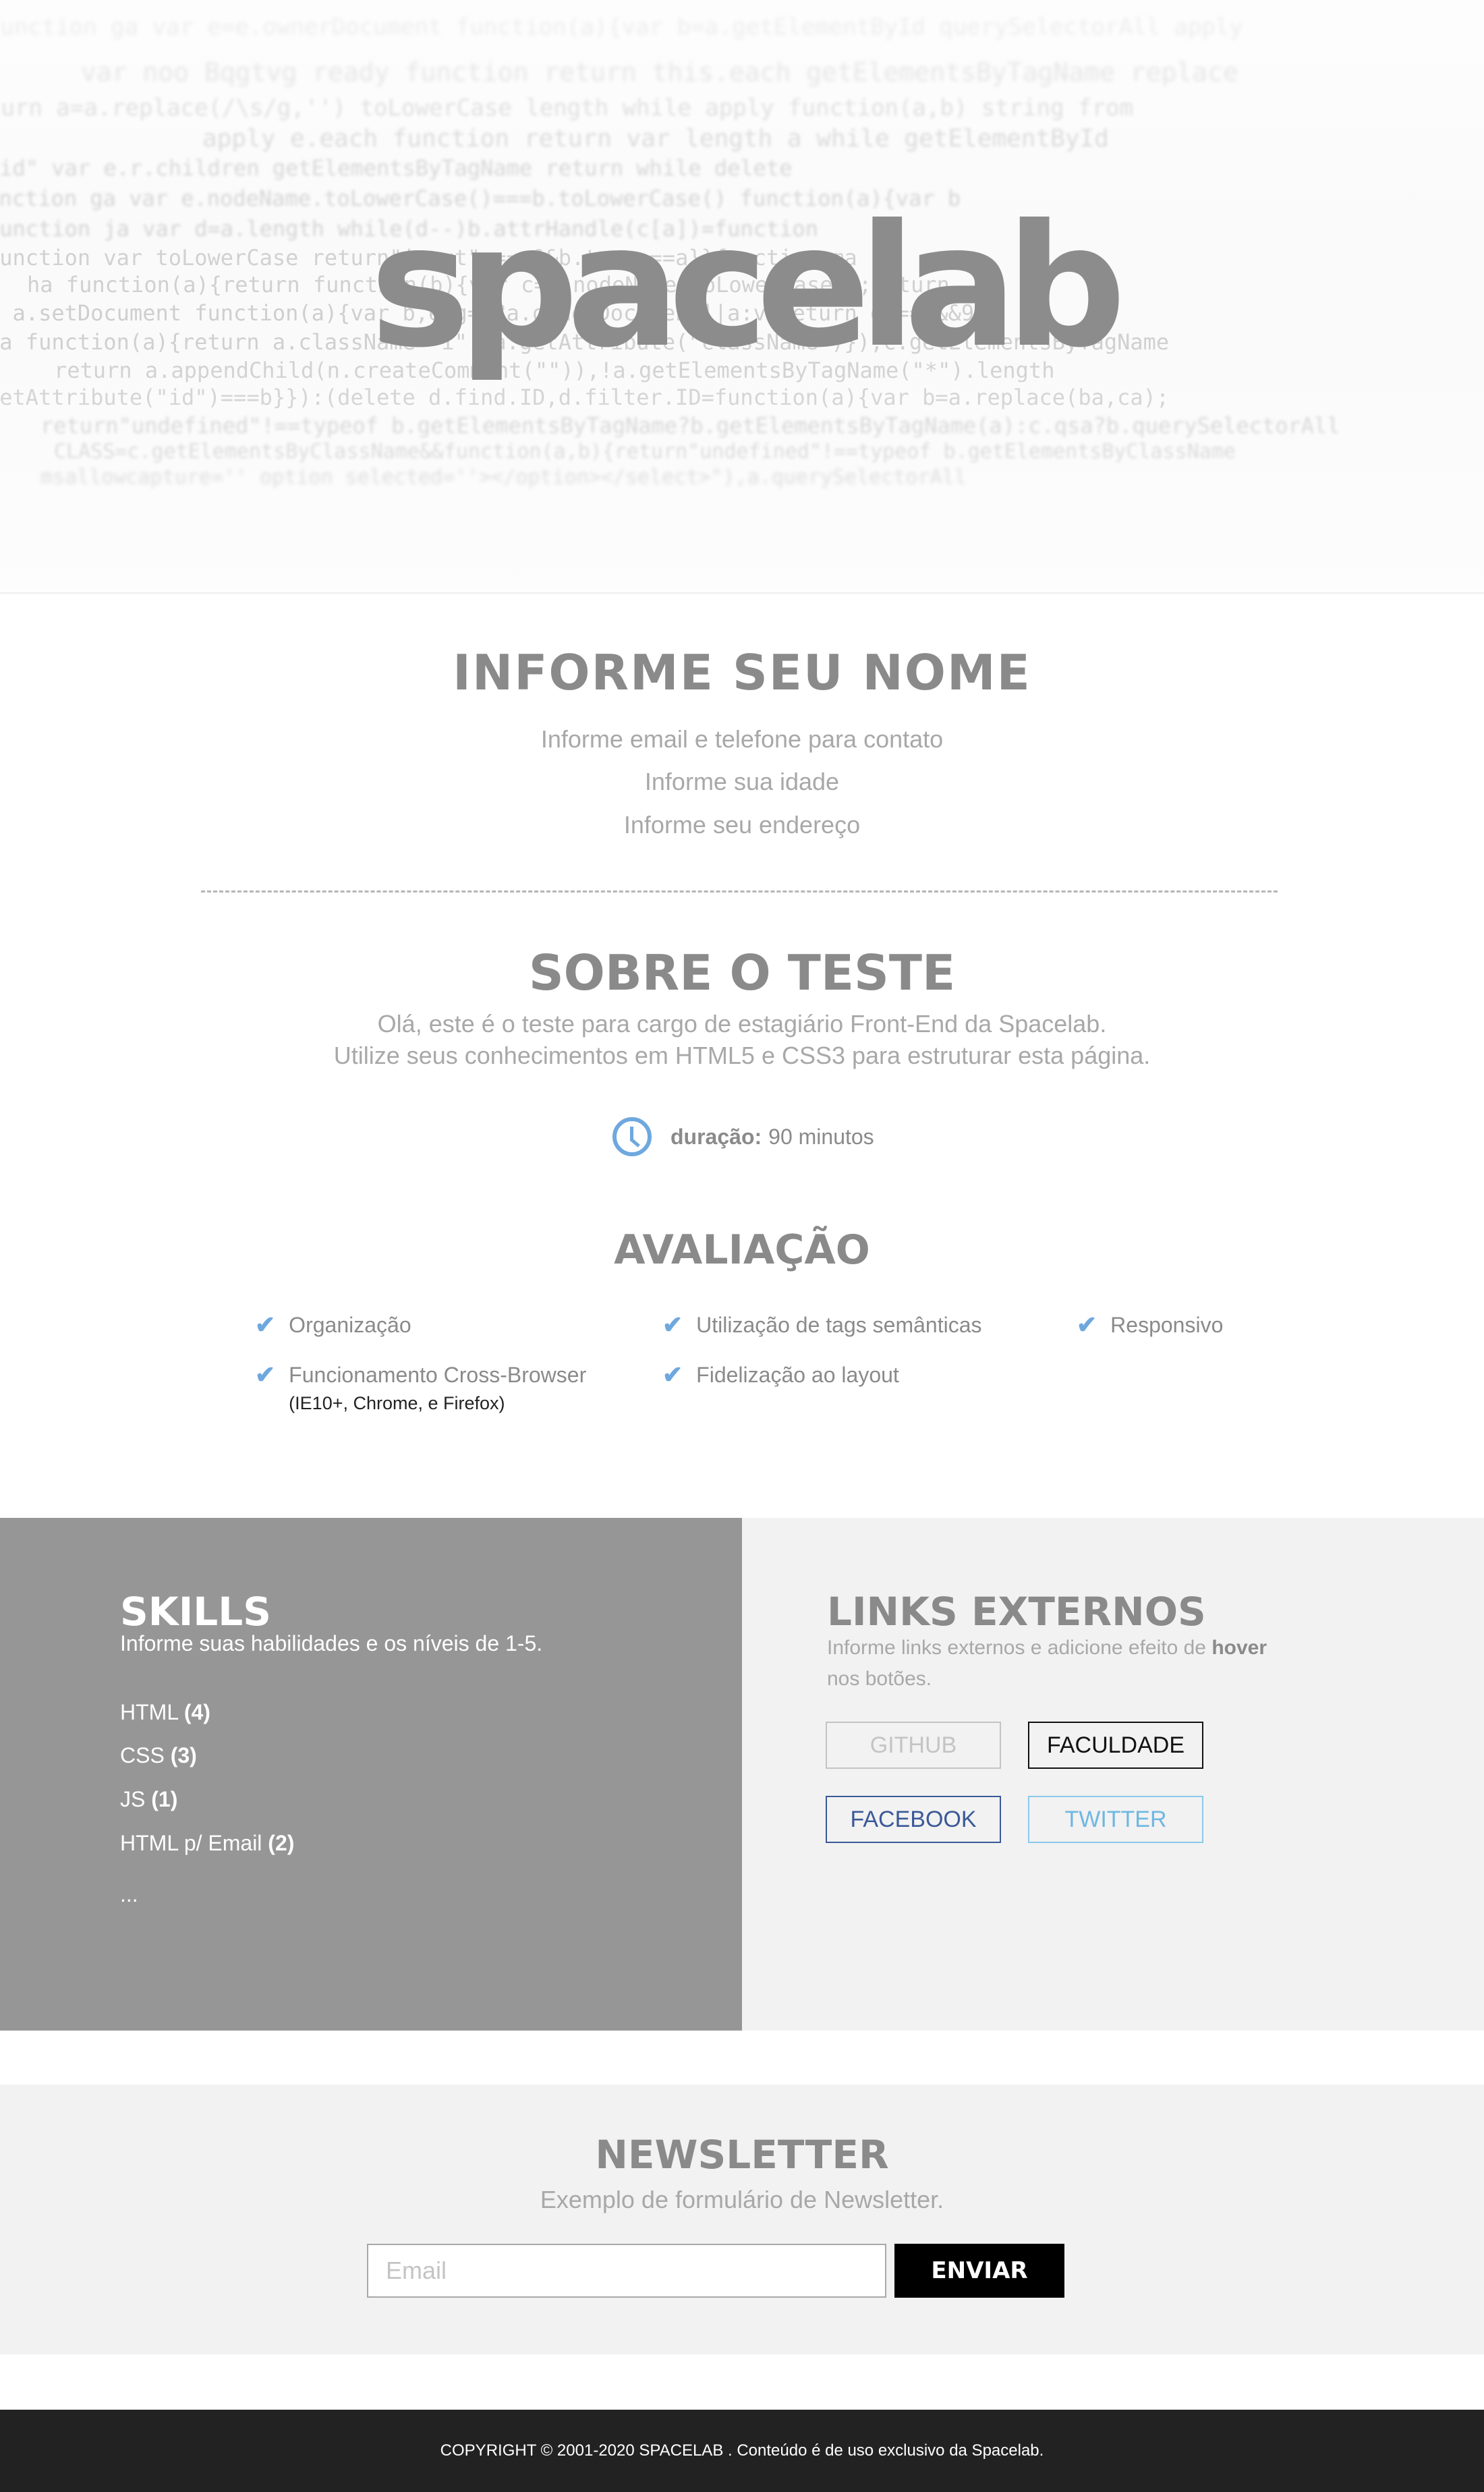  What do you see at coordinates (742, 2155) in the screenshot?
I see `newsletter-heading: NEWSLETTER` at bounding box center [742, 2155].